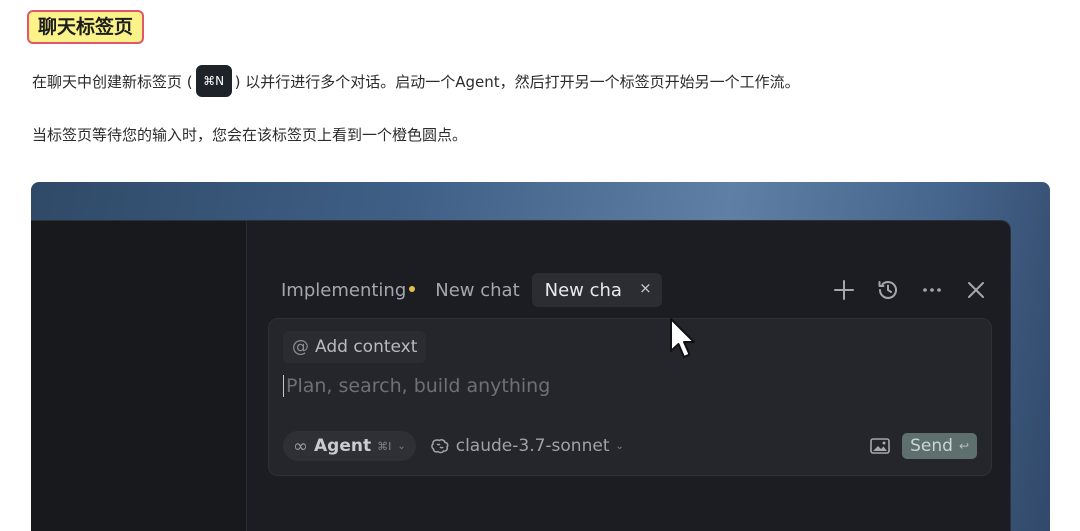  What do you see at coordinates (932, 290) in the screenshot?
I see `more-icon` at bounding box center [932, 290].